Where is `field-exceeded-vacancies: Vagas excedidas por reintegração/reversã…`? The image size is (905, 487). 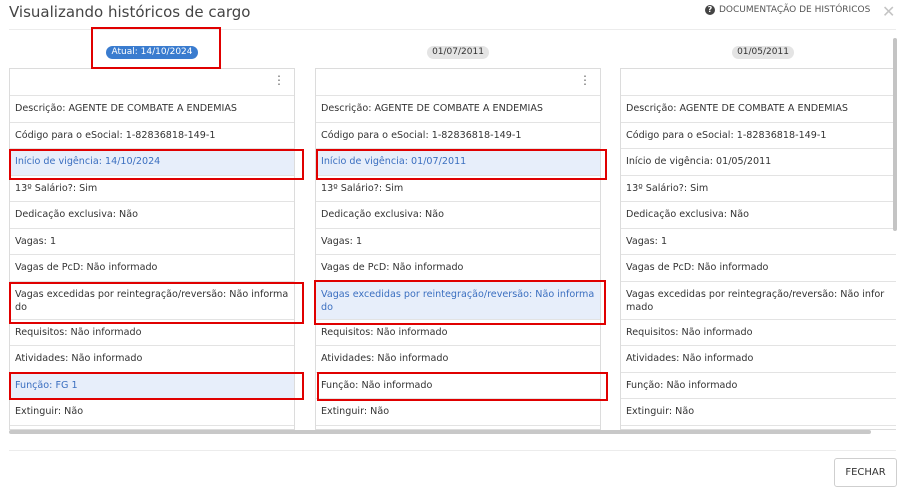 field-exceeded-vacancies: Vagas excedidas por reintegração/reversã… is located at coordinates (758, 301).